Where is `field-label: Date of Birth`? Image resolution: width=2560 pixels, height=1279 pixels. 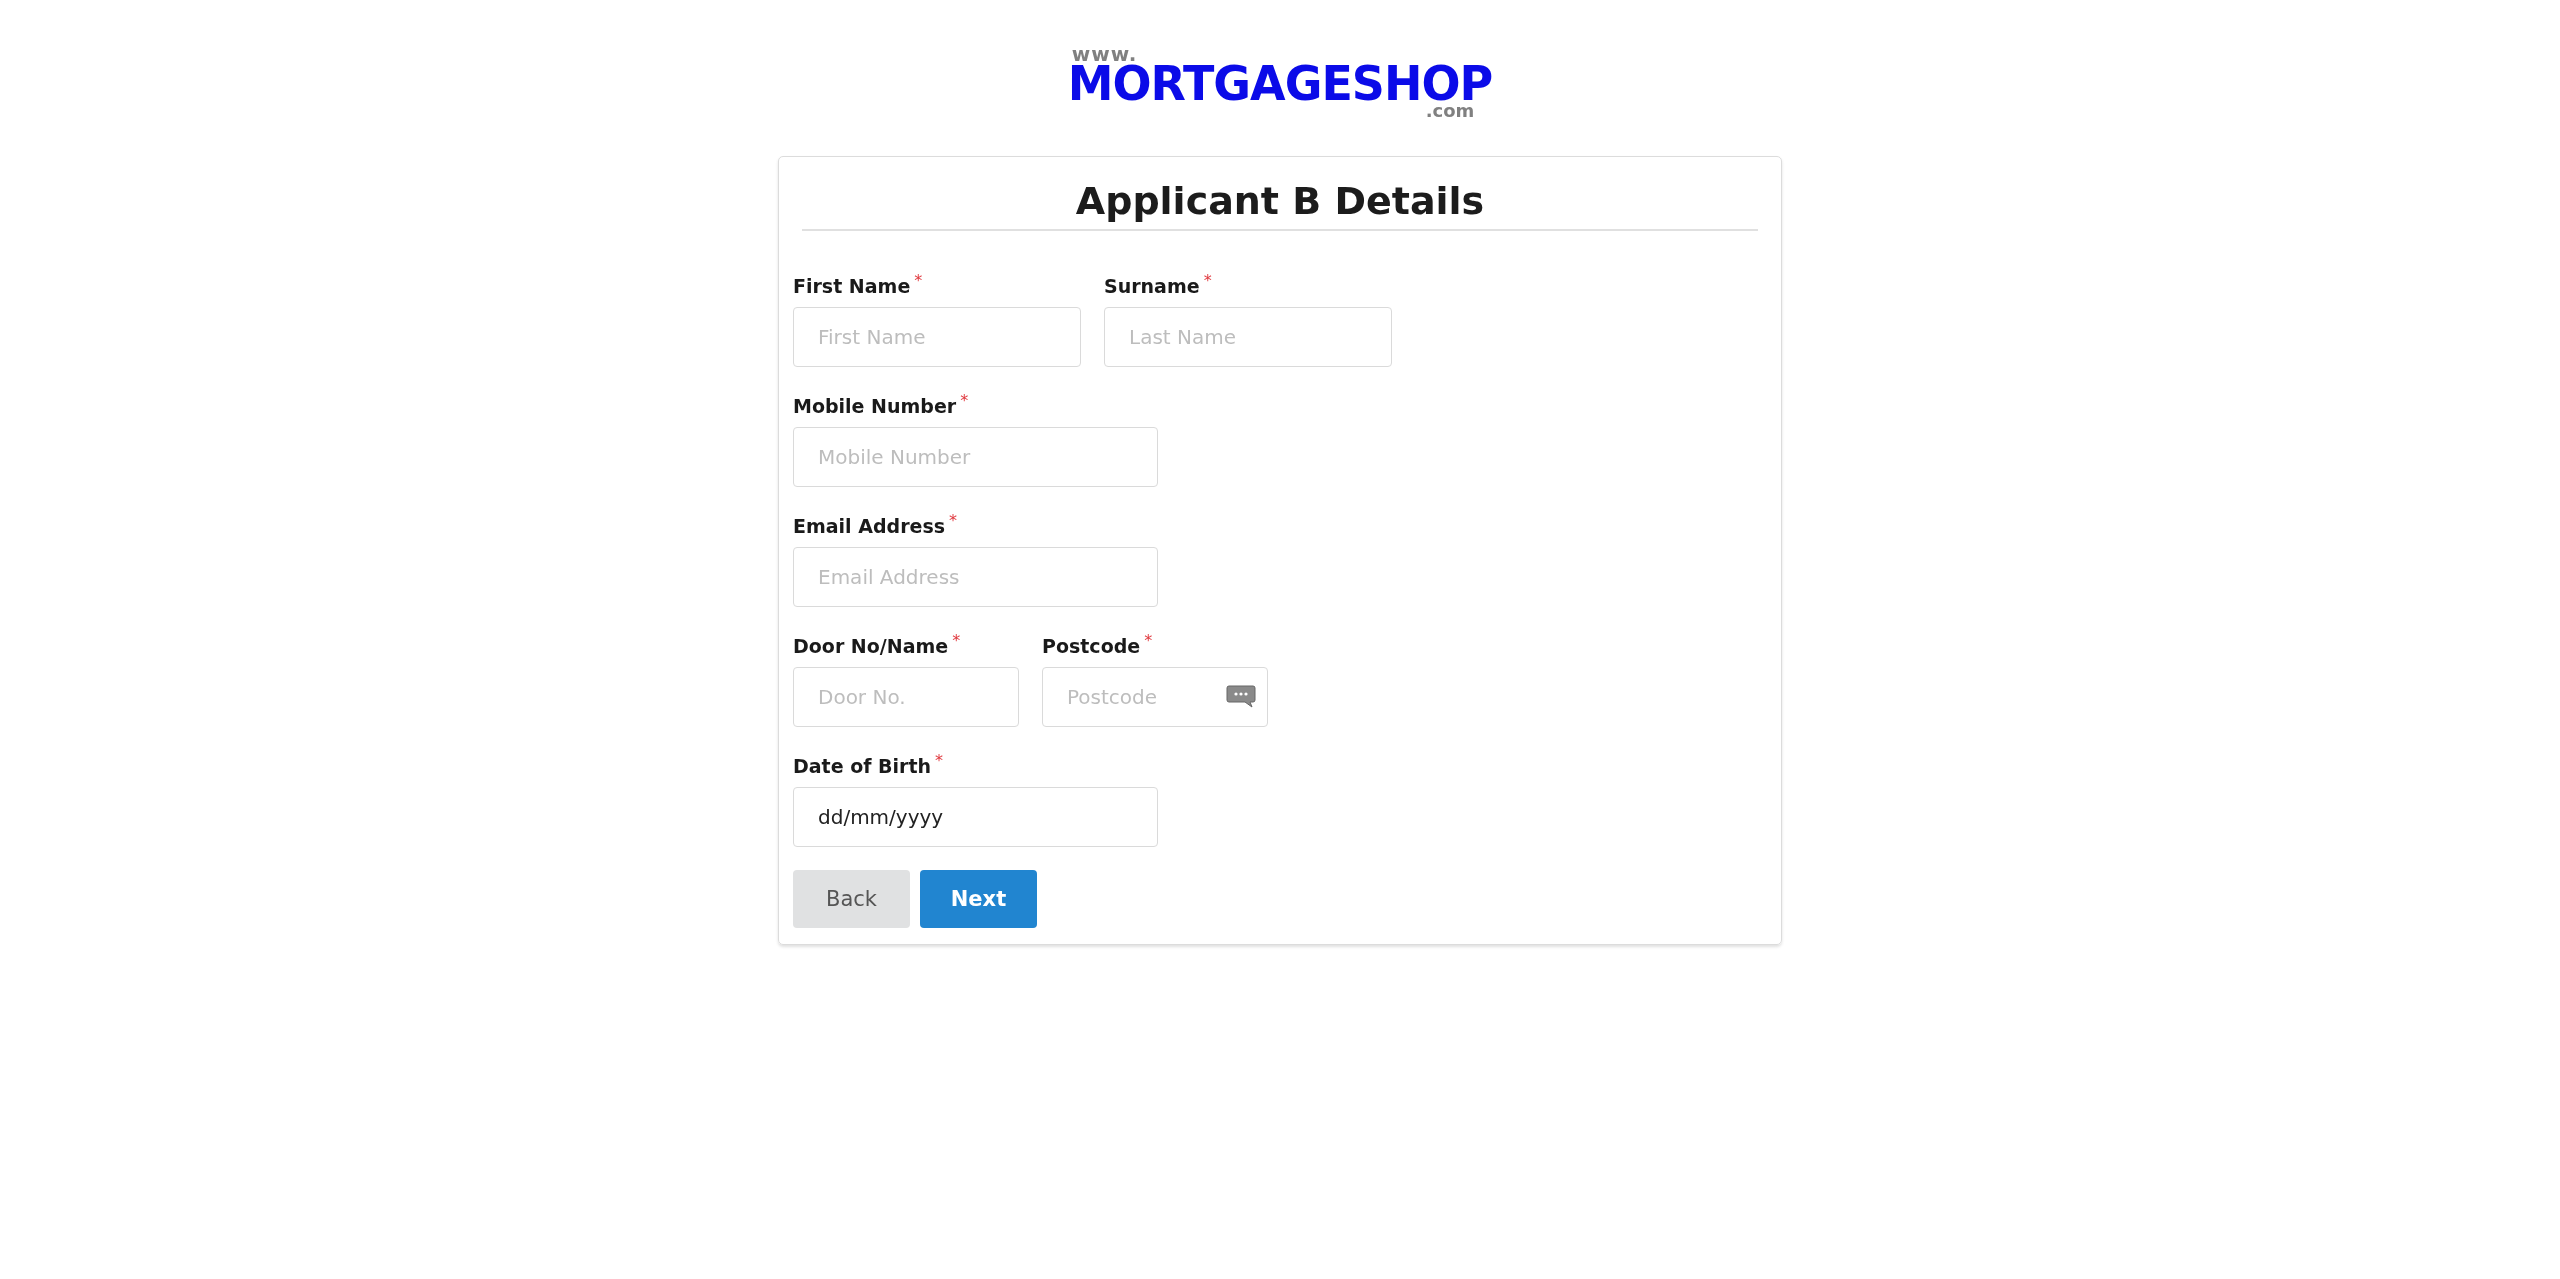
field-label: Date of Birth is located at coordinates (862, 766).